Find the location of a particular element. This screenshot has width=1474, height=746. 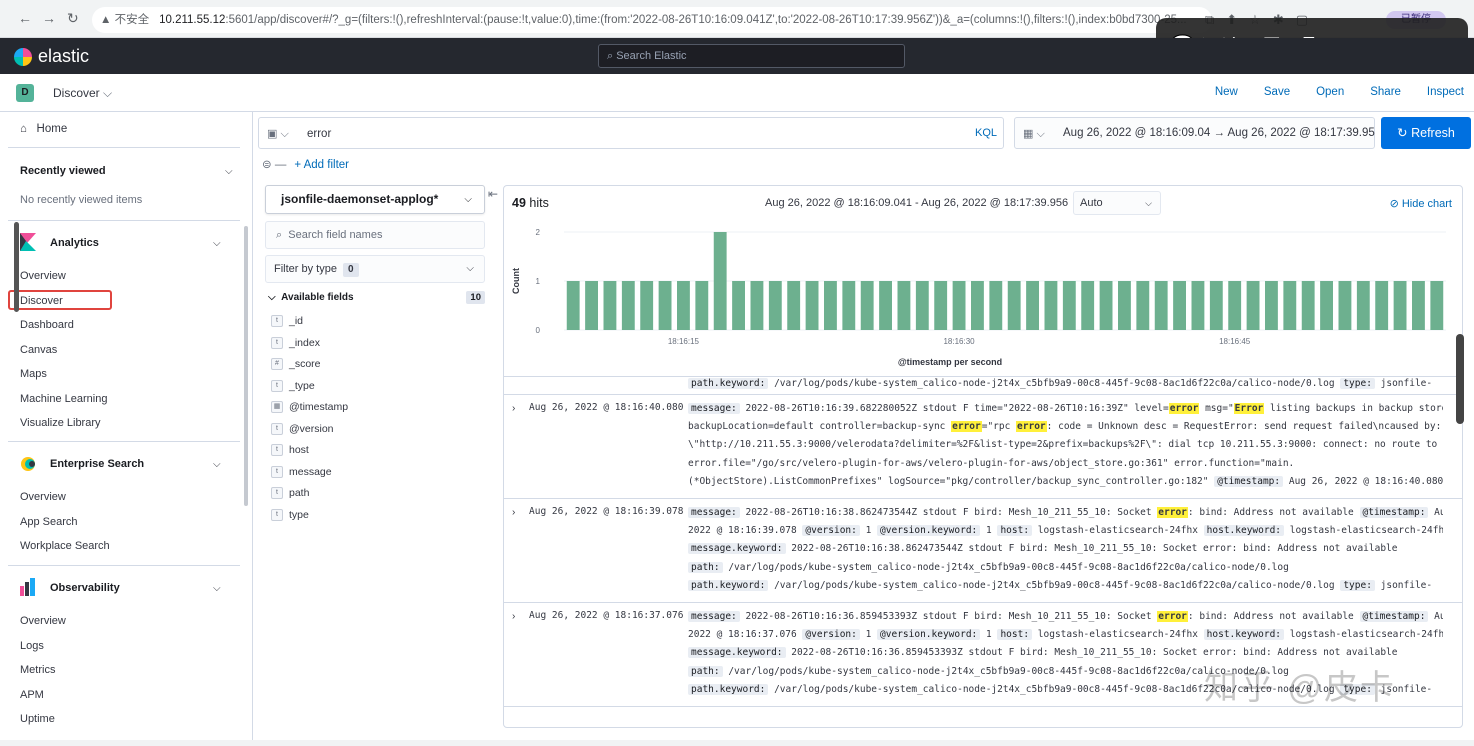

nav-logs: Logs is located at coordinates (32, 646).